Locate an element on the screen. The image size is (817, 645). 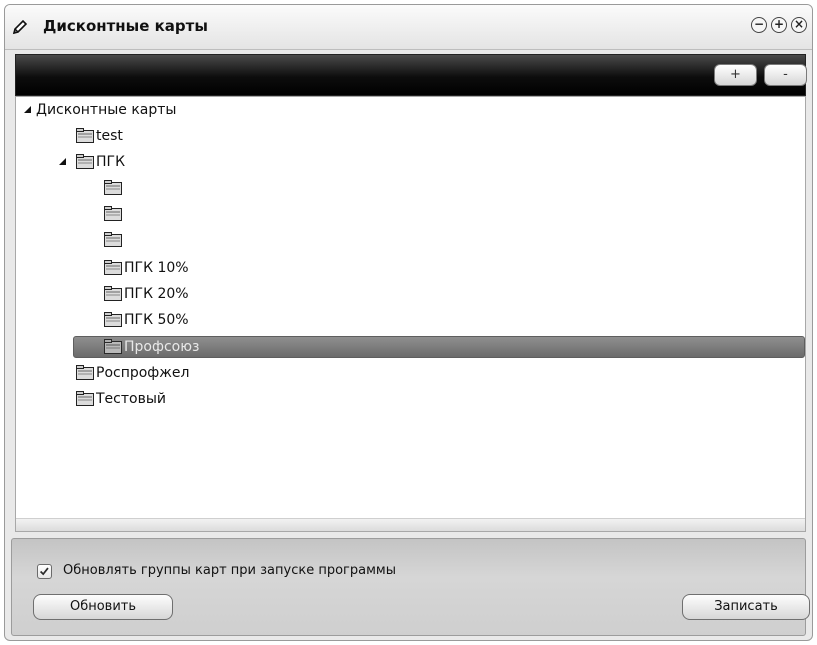
tree-item-label: ПГК 10% is located at coordinates (156, 268).